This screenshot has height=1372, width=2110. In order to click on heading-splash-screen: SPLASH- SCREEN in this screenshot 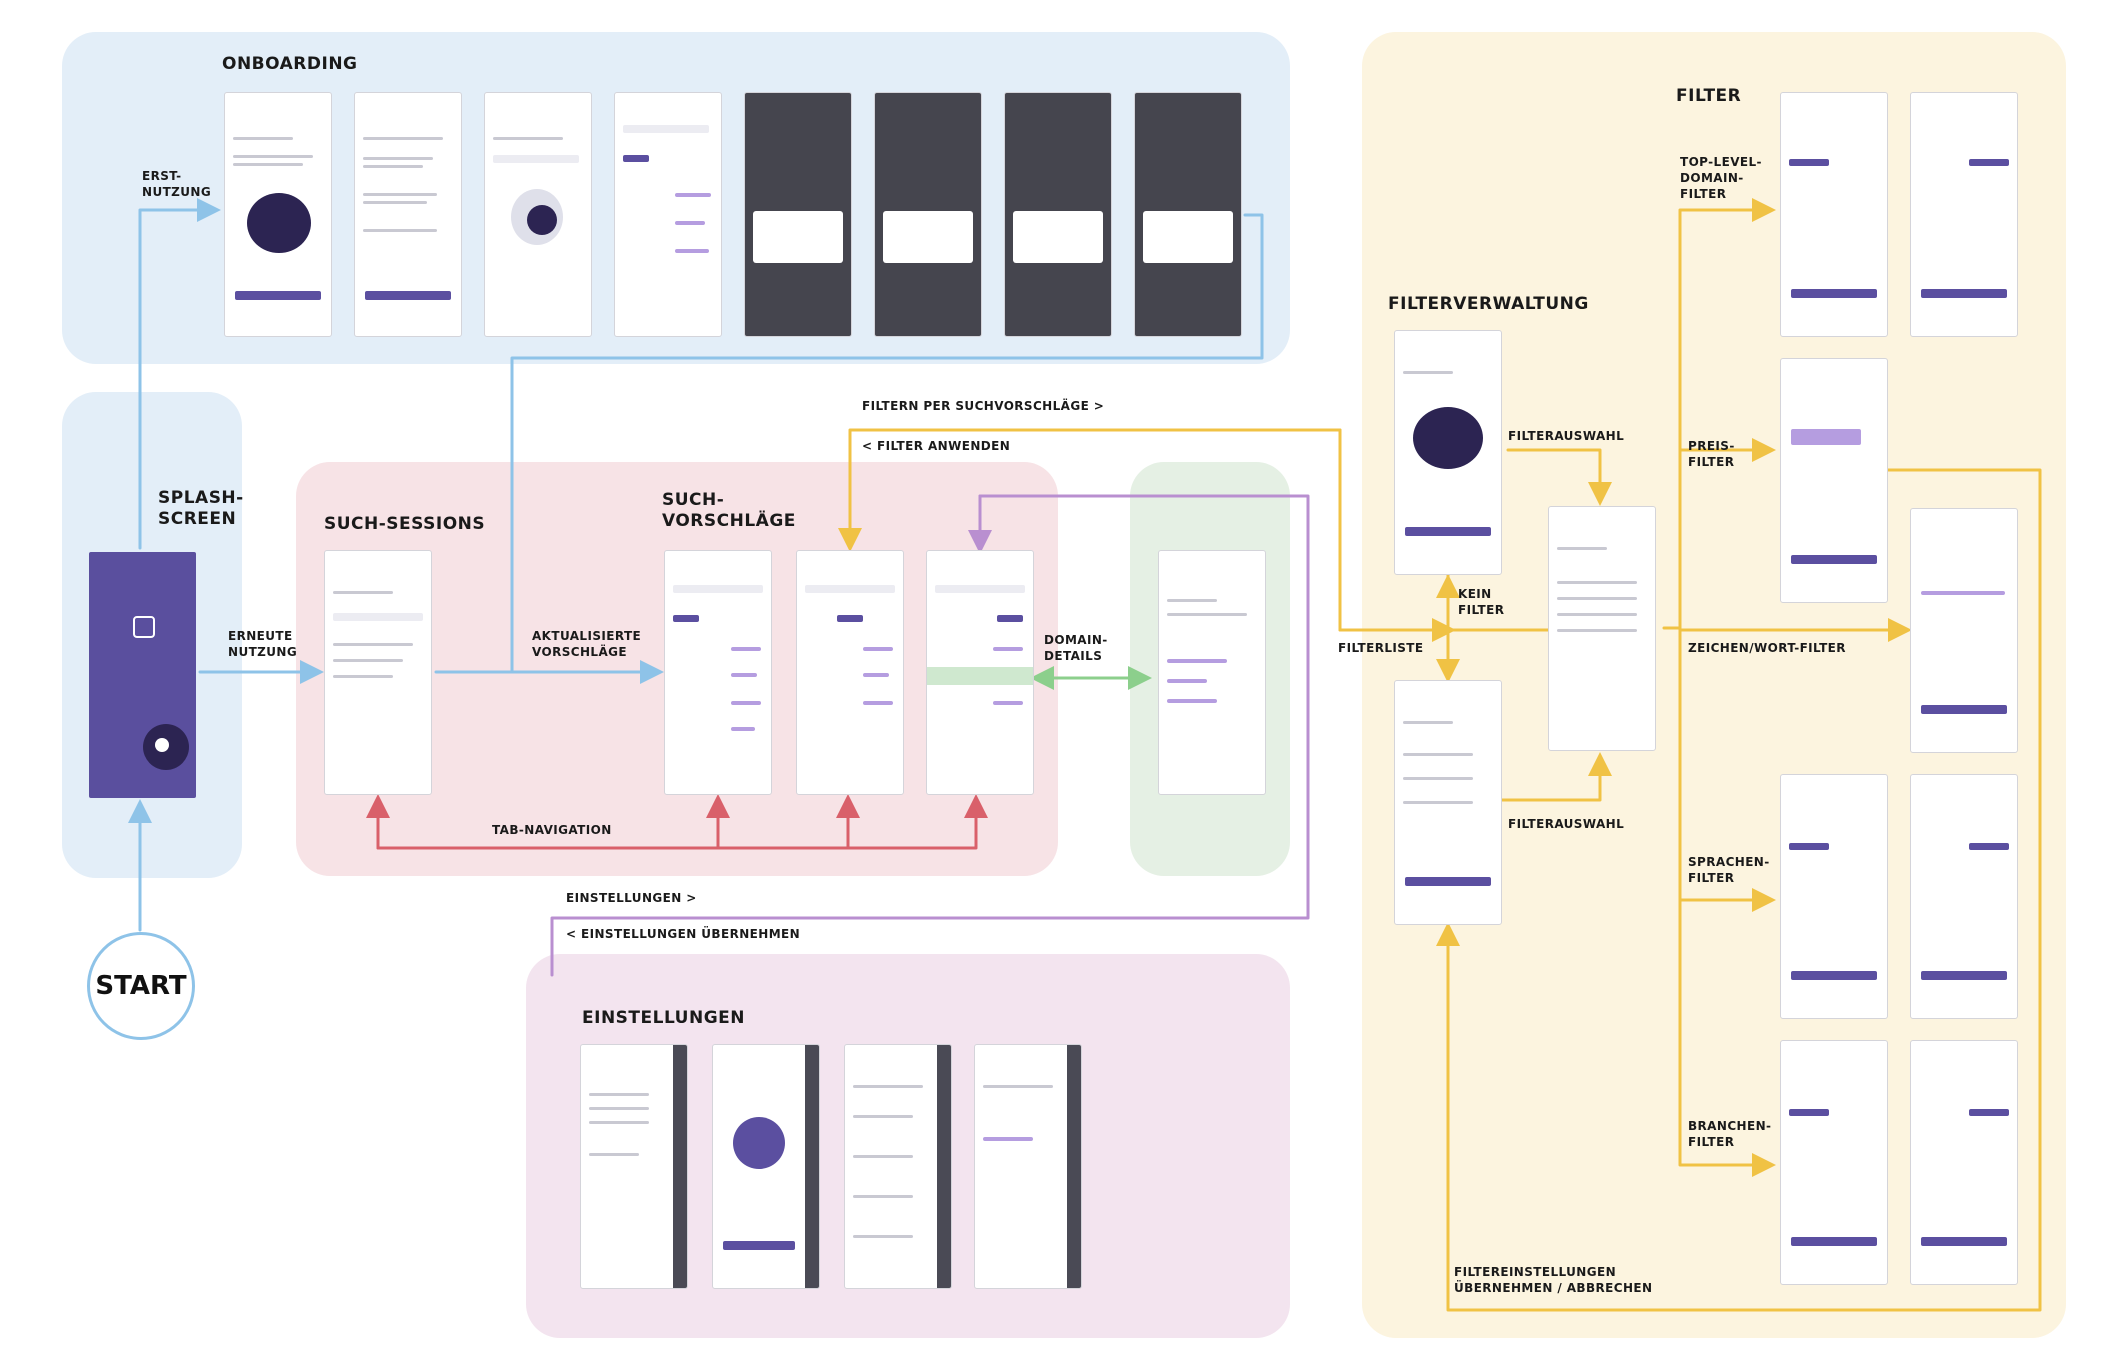, I will do `click(201, 509)`.